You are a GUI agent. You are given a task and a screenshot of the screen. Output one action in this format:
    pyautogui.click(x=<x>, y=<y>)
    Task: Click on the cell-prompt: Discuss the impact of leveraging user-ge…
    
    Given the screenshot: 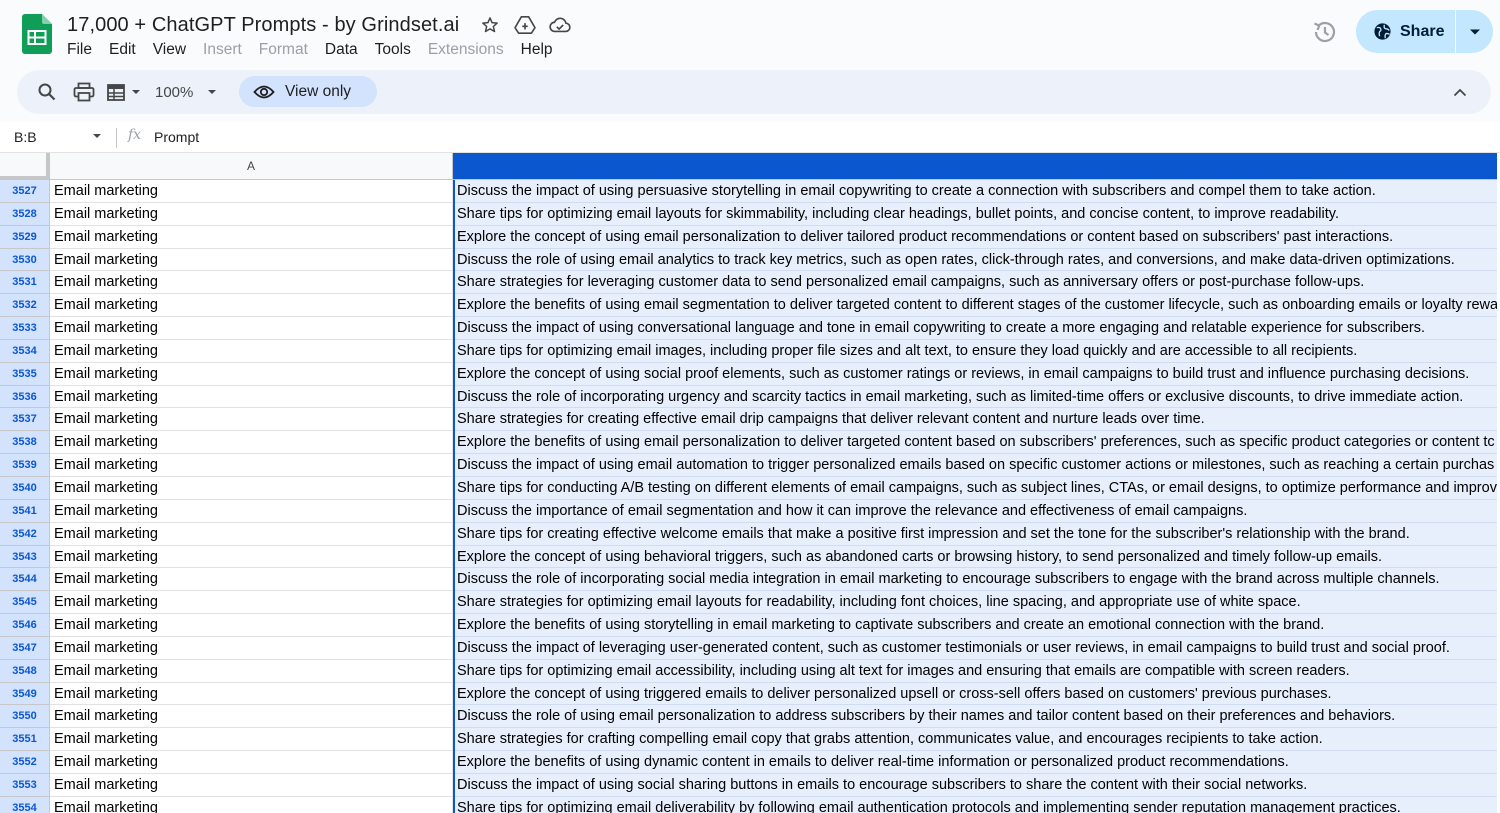 What is the action you would take?
    pyautogui.click(x=975, y=648)
    